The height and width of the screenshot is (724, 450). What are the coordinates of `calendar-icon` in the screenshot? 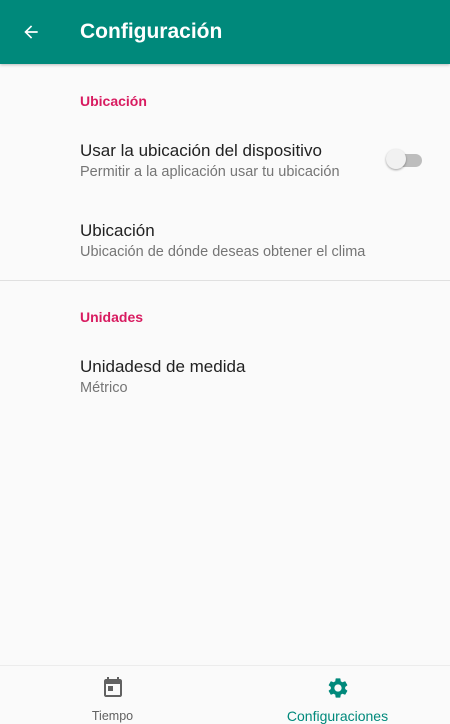 It's located at (112, 687).